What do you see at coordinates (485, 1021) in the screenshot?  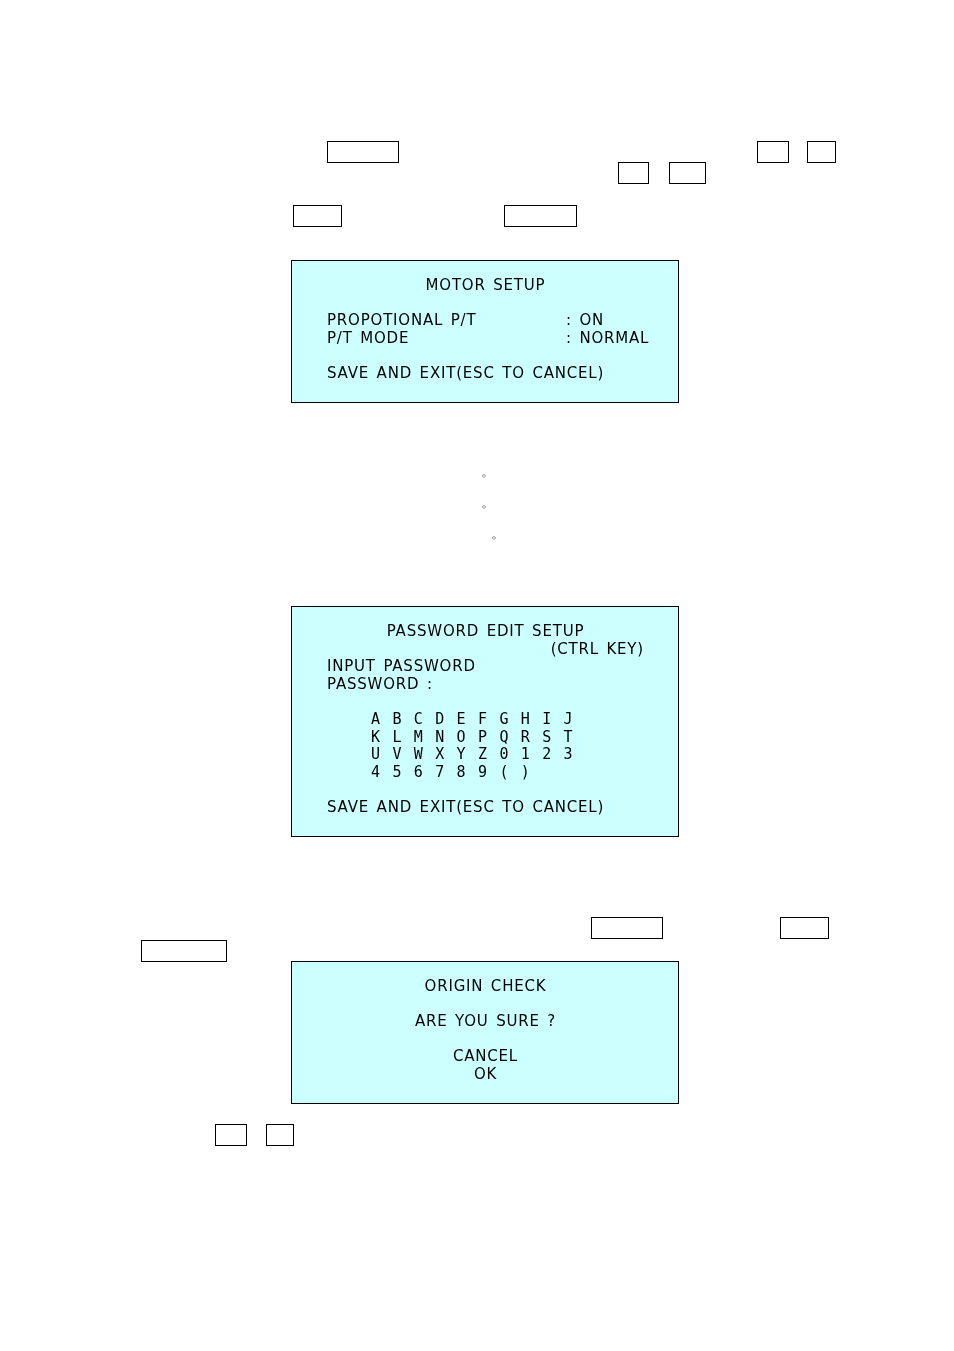 I see `question-text: ARE YOU SURE ?` at bounding box center [485, 1021].